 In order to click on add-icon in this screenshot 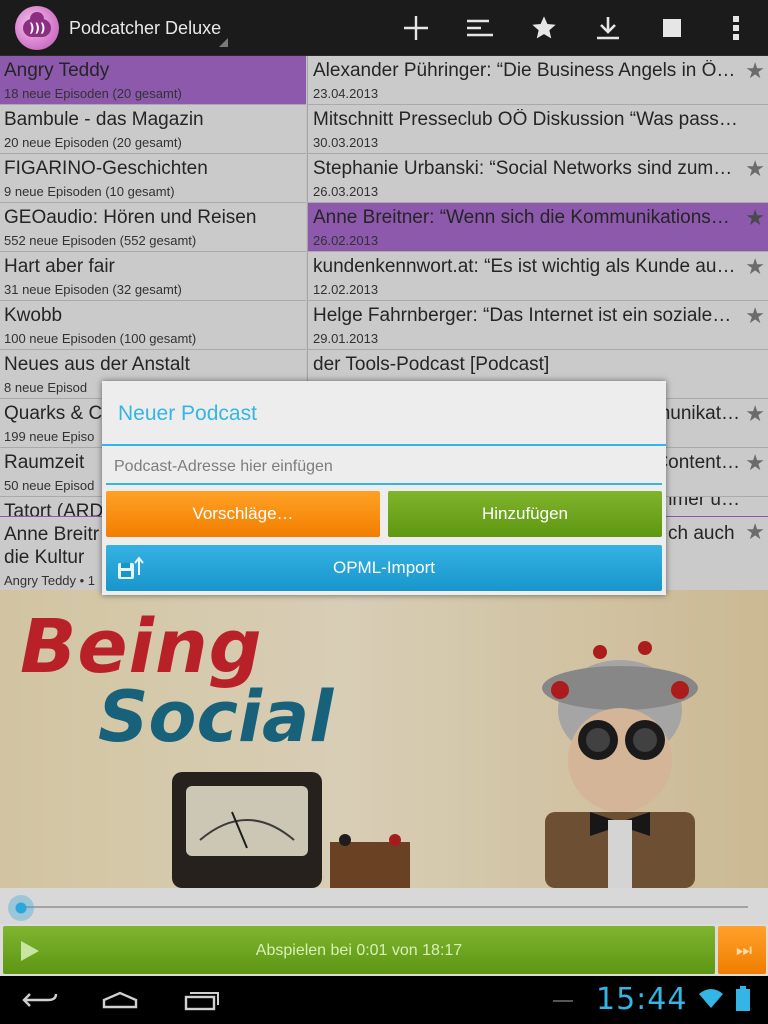, I will do `click(416, 28)`.